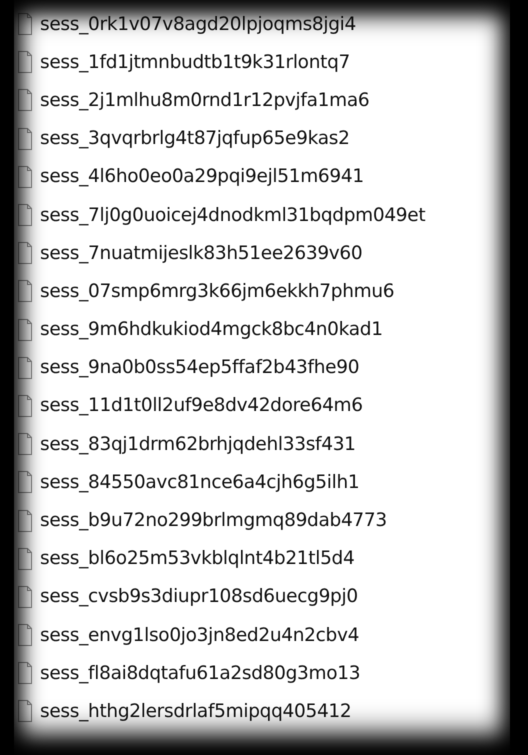 The width and height of the screenshot is (528, 755). I want to click on file-name: sess_cvsb9s3diupr108sd6uecg9pj0, so click(199, 597).